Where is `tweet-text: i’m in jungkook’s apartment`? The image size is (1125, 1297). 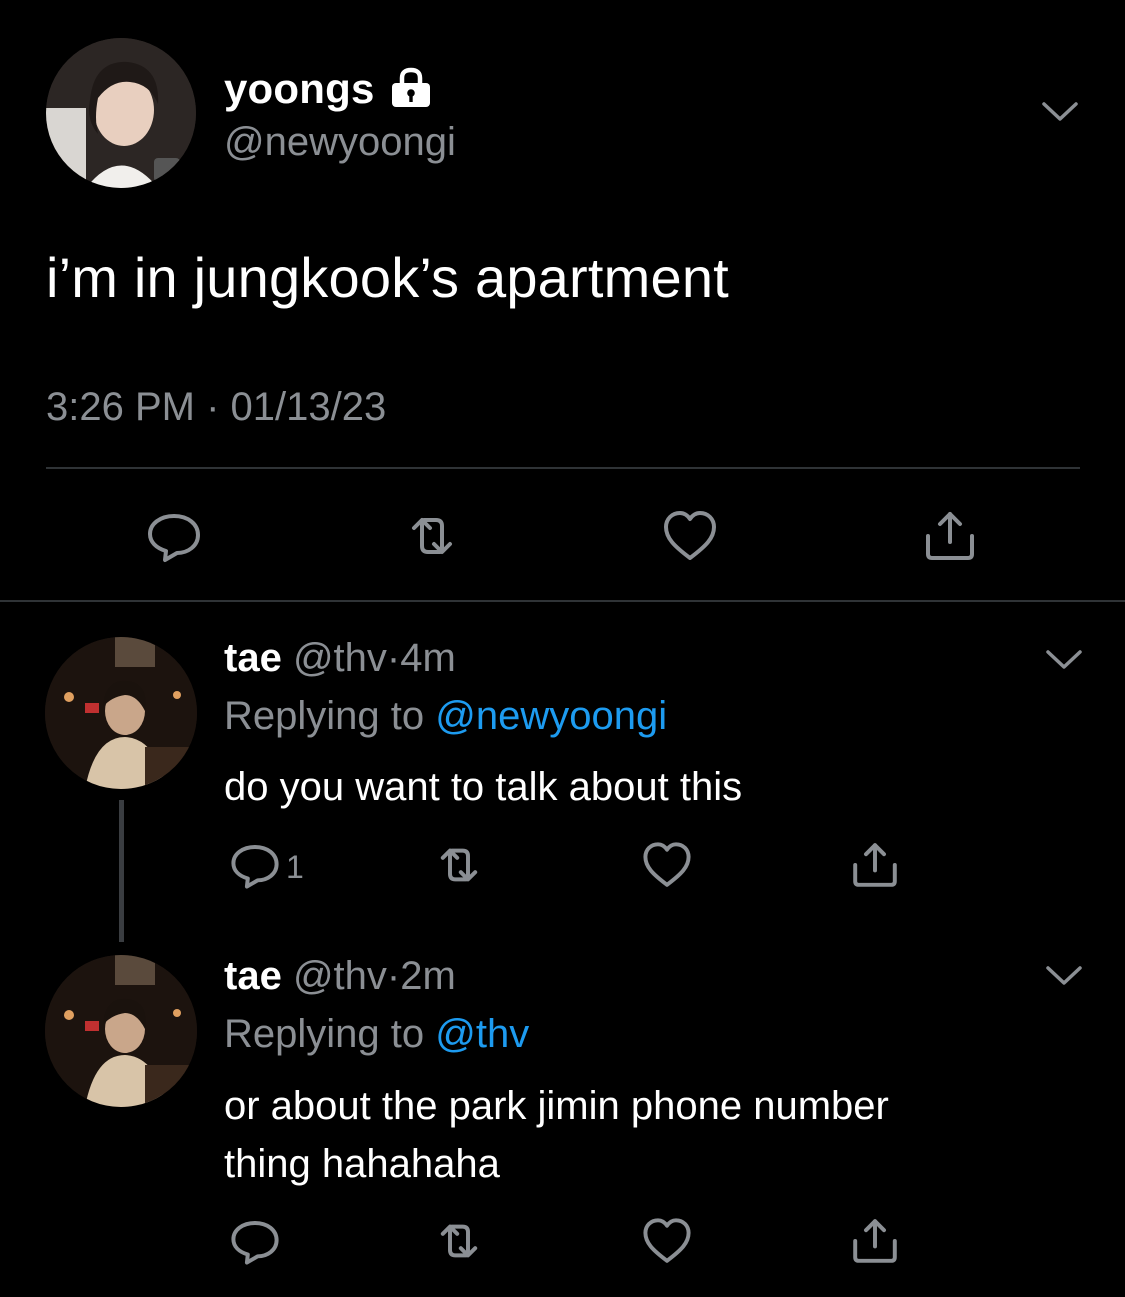
tweet-text: i’m in jungkook’s apartment is located at coordinates (387, 277).